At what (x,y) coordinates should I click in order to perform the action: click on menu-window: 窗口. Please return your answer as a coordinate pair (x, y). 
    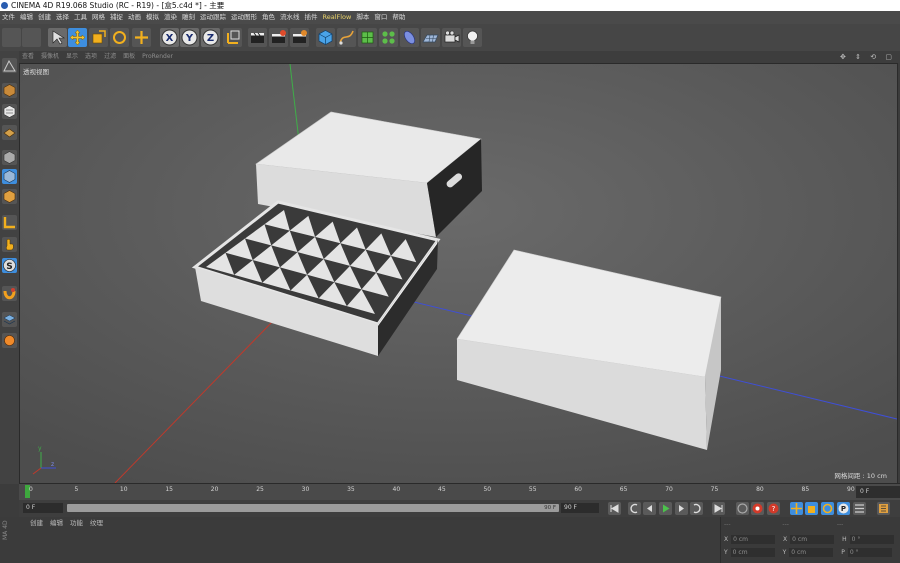
    Looking at the image, I should click on (380, 17).